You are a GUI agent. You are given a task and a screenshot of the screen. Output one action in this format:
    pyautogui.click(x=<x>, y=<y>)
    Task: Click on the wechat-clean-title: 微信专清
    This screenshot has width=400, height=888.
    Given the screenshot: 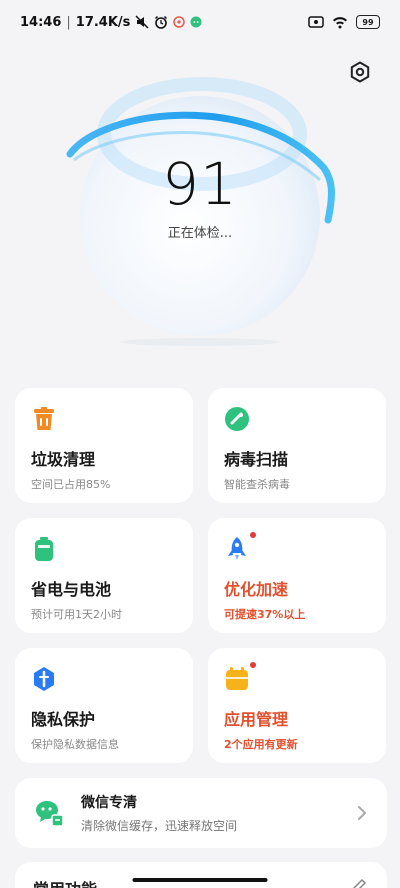 What is the action you would take?
    pyautogui.click(x=109, y=803)
    